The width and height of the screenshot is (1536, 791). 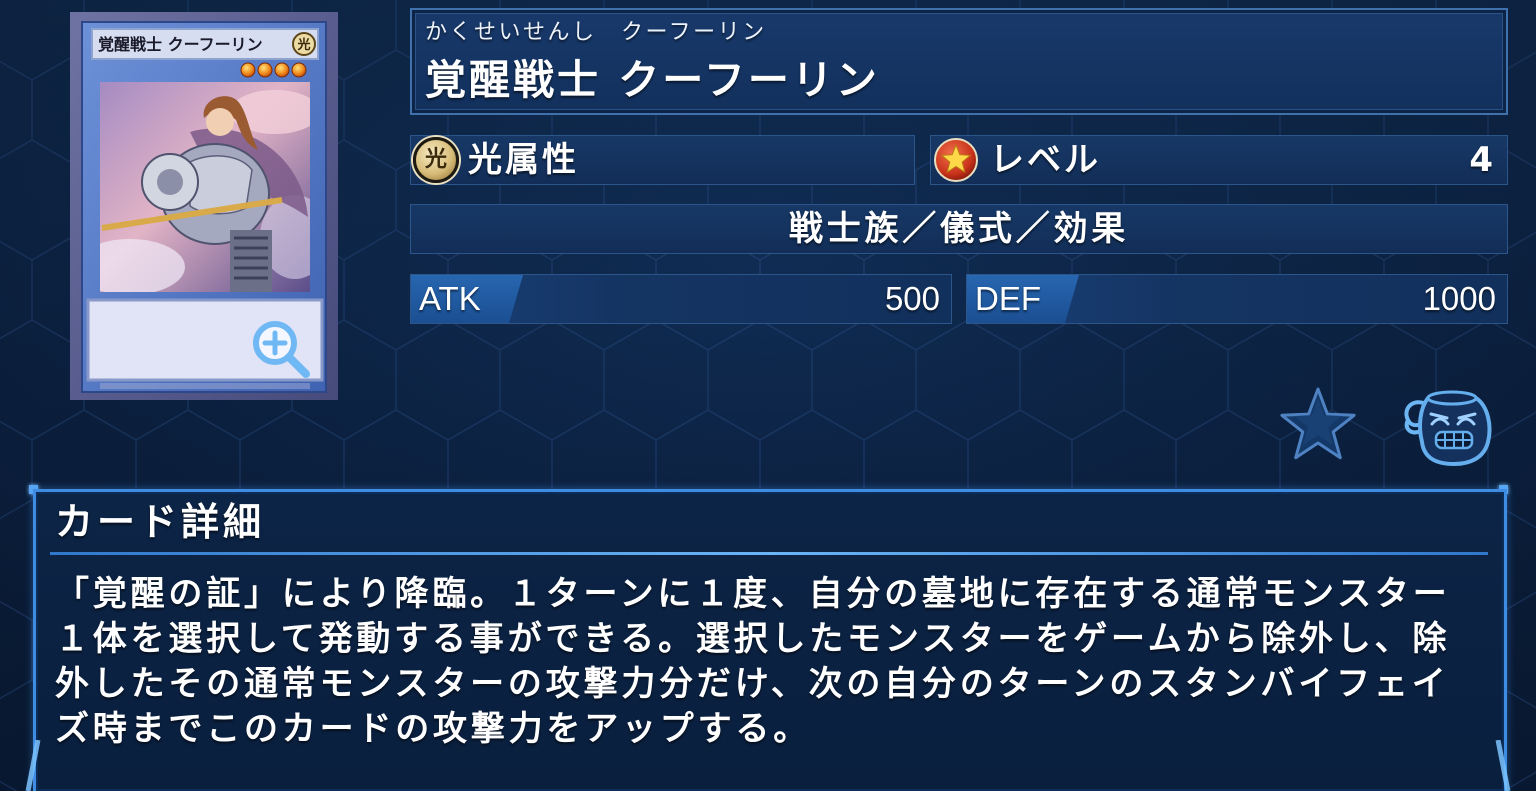 I want to click on effect-line: 「覚醒の証」により降臨。１ターンに１度、自分の墓地に存在する通常モンスター, so click(x=753, y=594).